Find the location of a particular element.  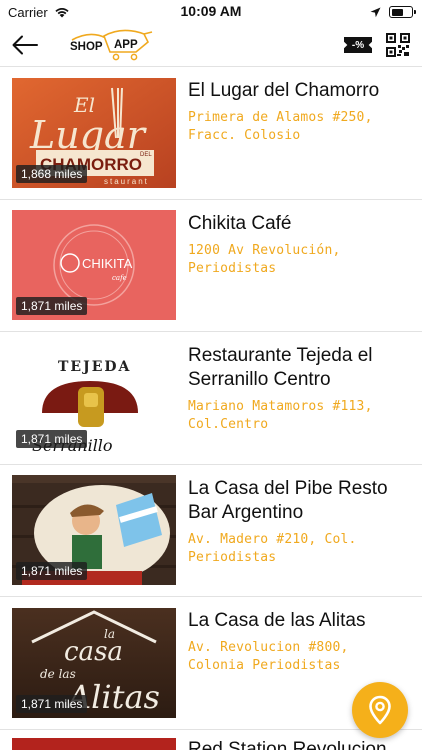

restaurant-address: Mariano Matamoros #113, Col.Centro is located at coordinates (280, 415).